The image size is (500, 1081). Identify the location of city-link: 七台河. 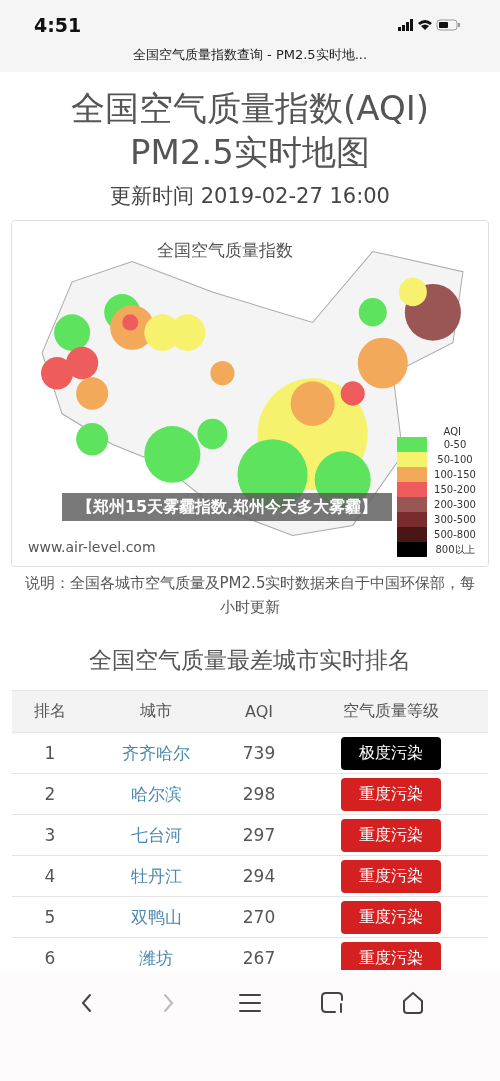
(156, 834).